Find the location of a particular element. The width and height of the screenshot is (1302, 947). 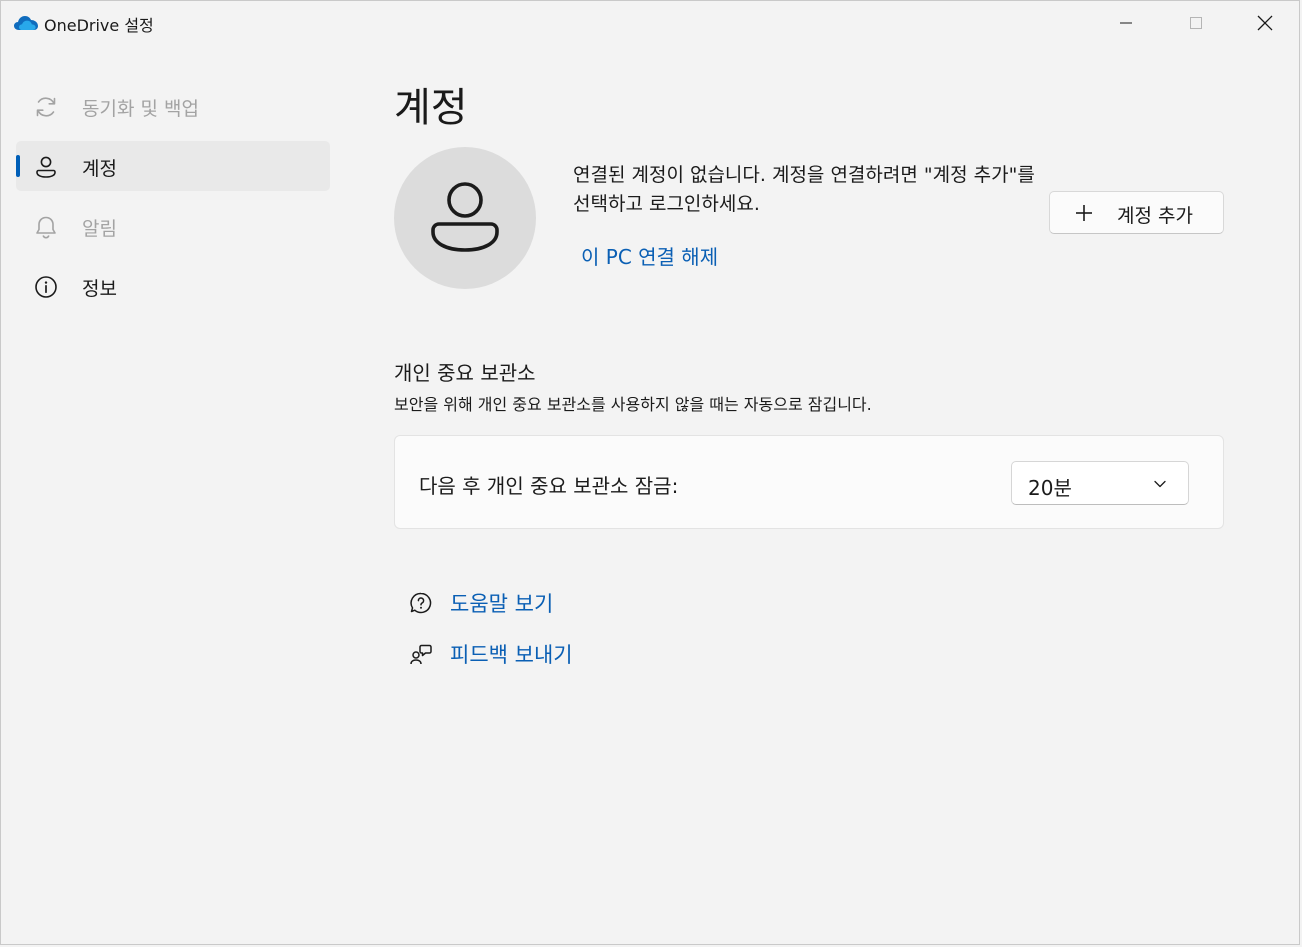

page-title: 계정 is located at coordinates (431, 108).